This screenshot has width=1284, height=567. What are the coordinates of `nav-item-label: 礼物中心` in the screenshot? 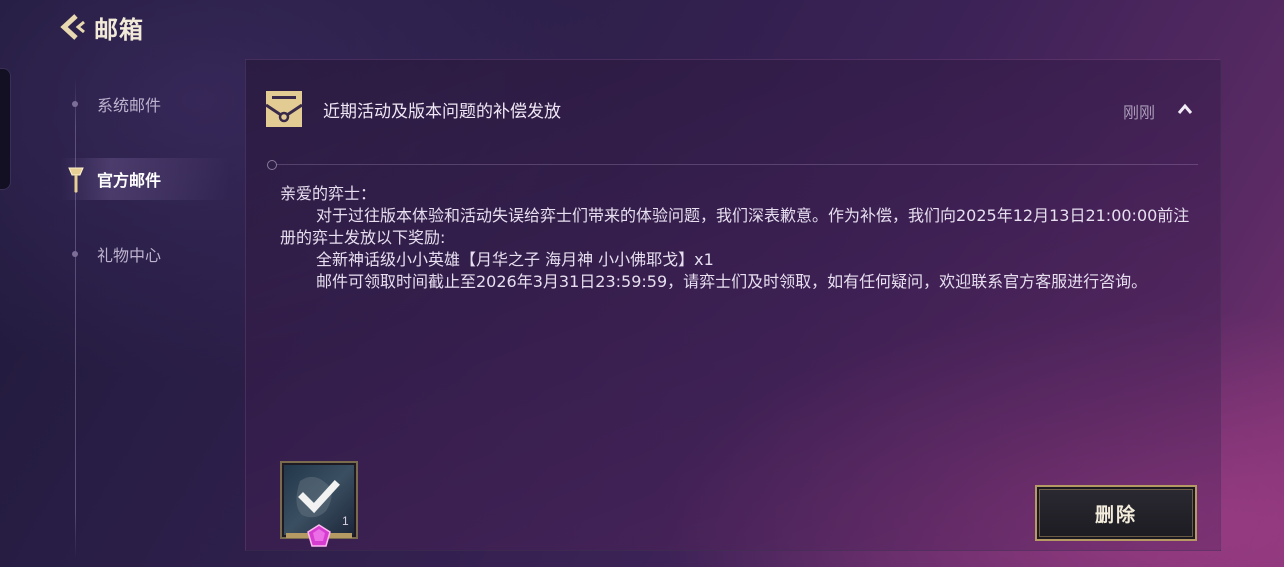 It's located at (129, 255).